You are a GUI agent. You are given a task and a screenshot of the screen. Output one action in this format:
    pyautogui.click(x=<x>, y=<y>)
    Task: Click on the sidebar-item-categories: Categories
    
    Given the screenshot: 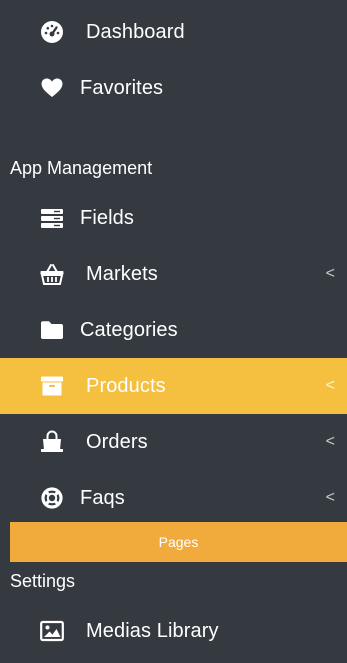 What is the action you would take?
    pyautogui.click(x=173, y=330)
    